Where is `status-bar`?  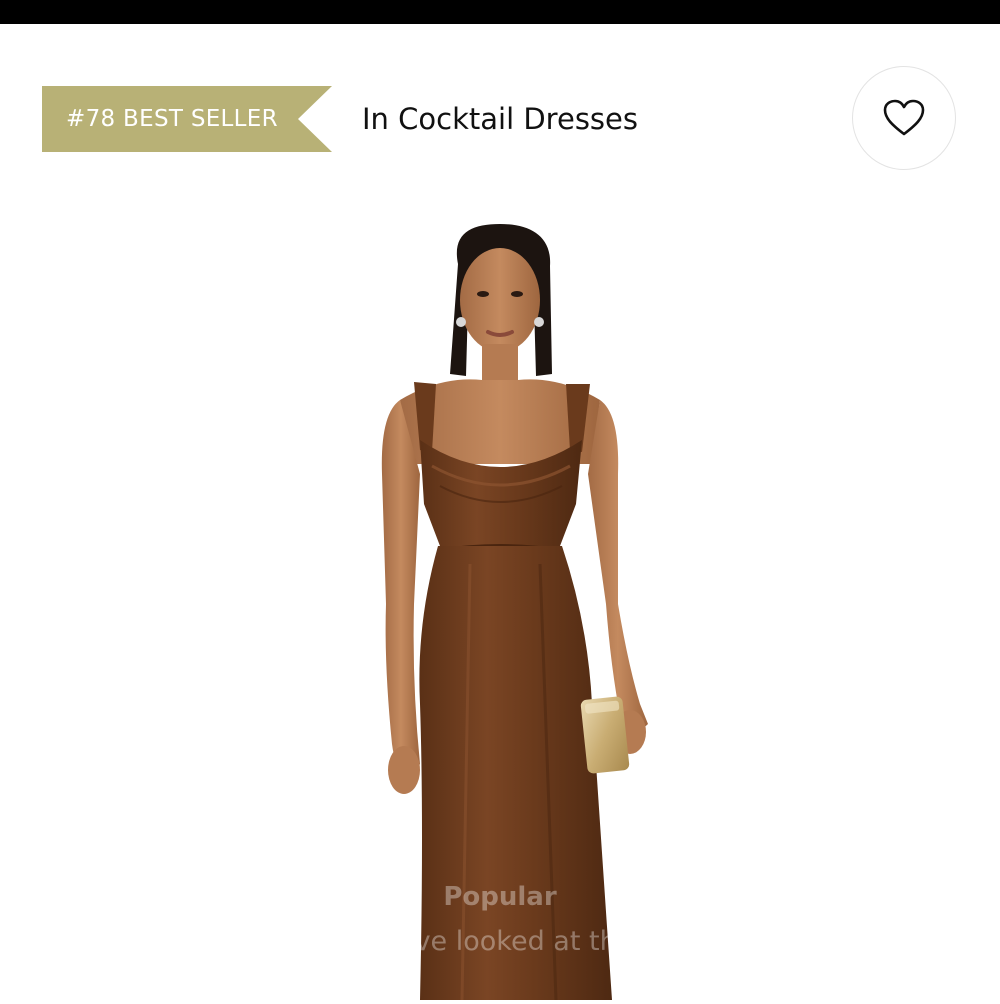
status-bar is located at coordinates (500, 12).